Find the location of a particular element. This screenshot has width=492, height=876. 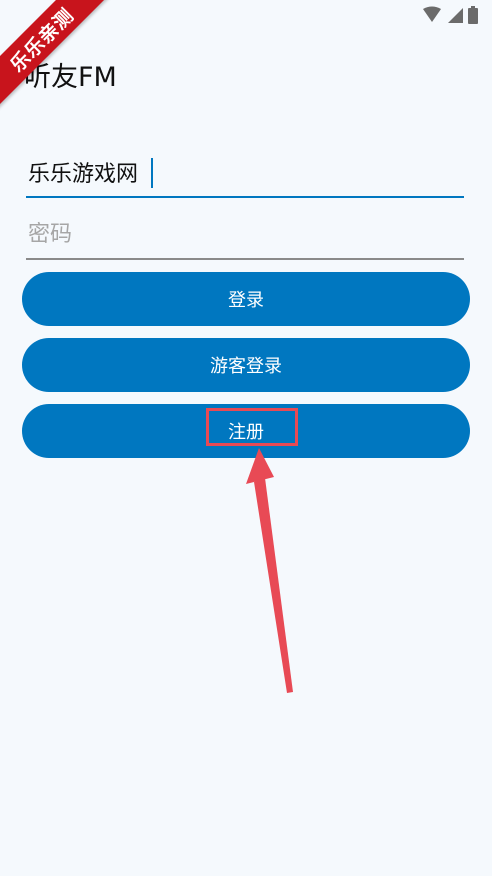

login-button: 登录 is located at coordinates (246, 299).